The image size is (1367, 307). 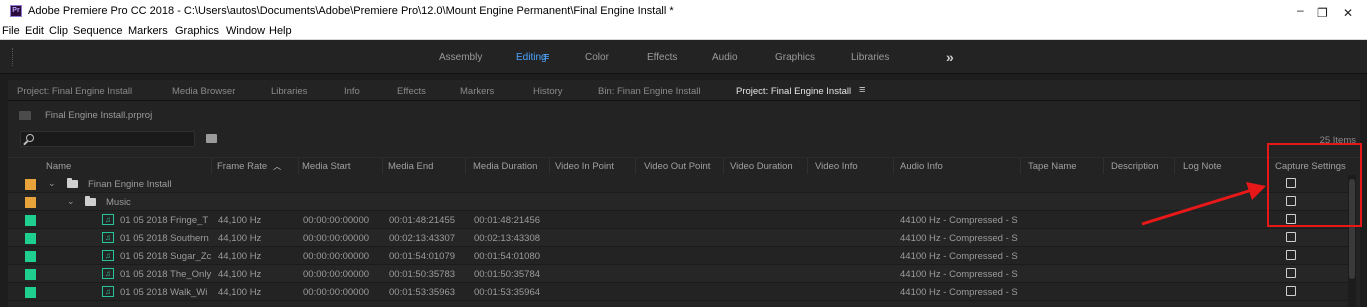 I want to click on column-header-media-end: Media End, so click(x=410, y=167).